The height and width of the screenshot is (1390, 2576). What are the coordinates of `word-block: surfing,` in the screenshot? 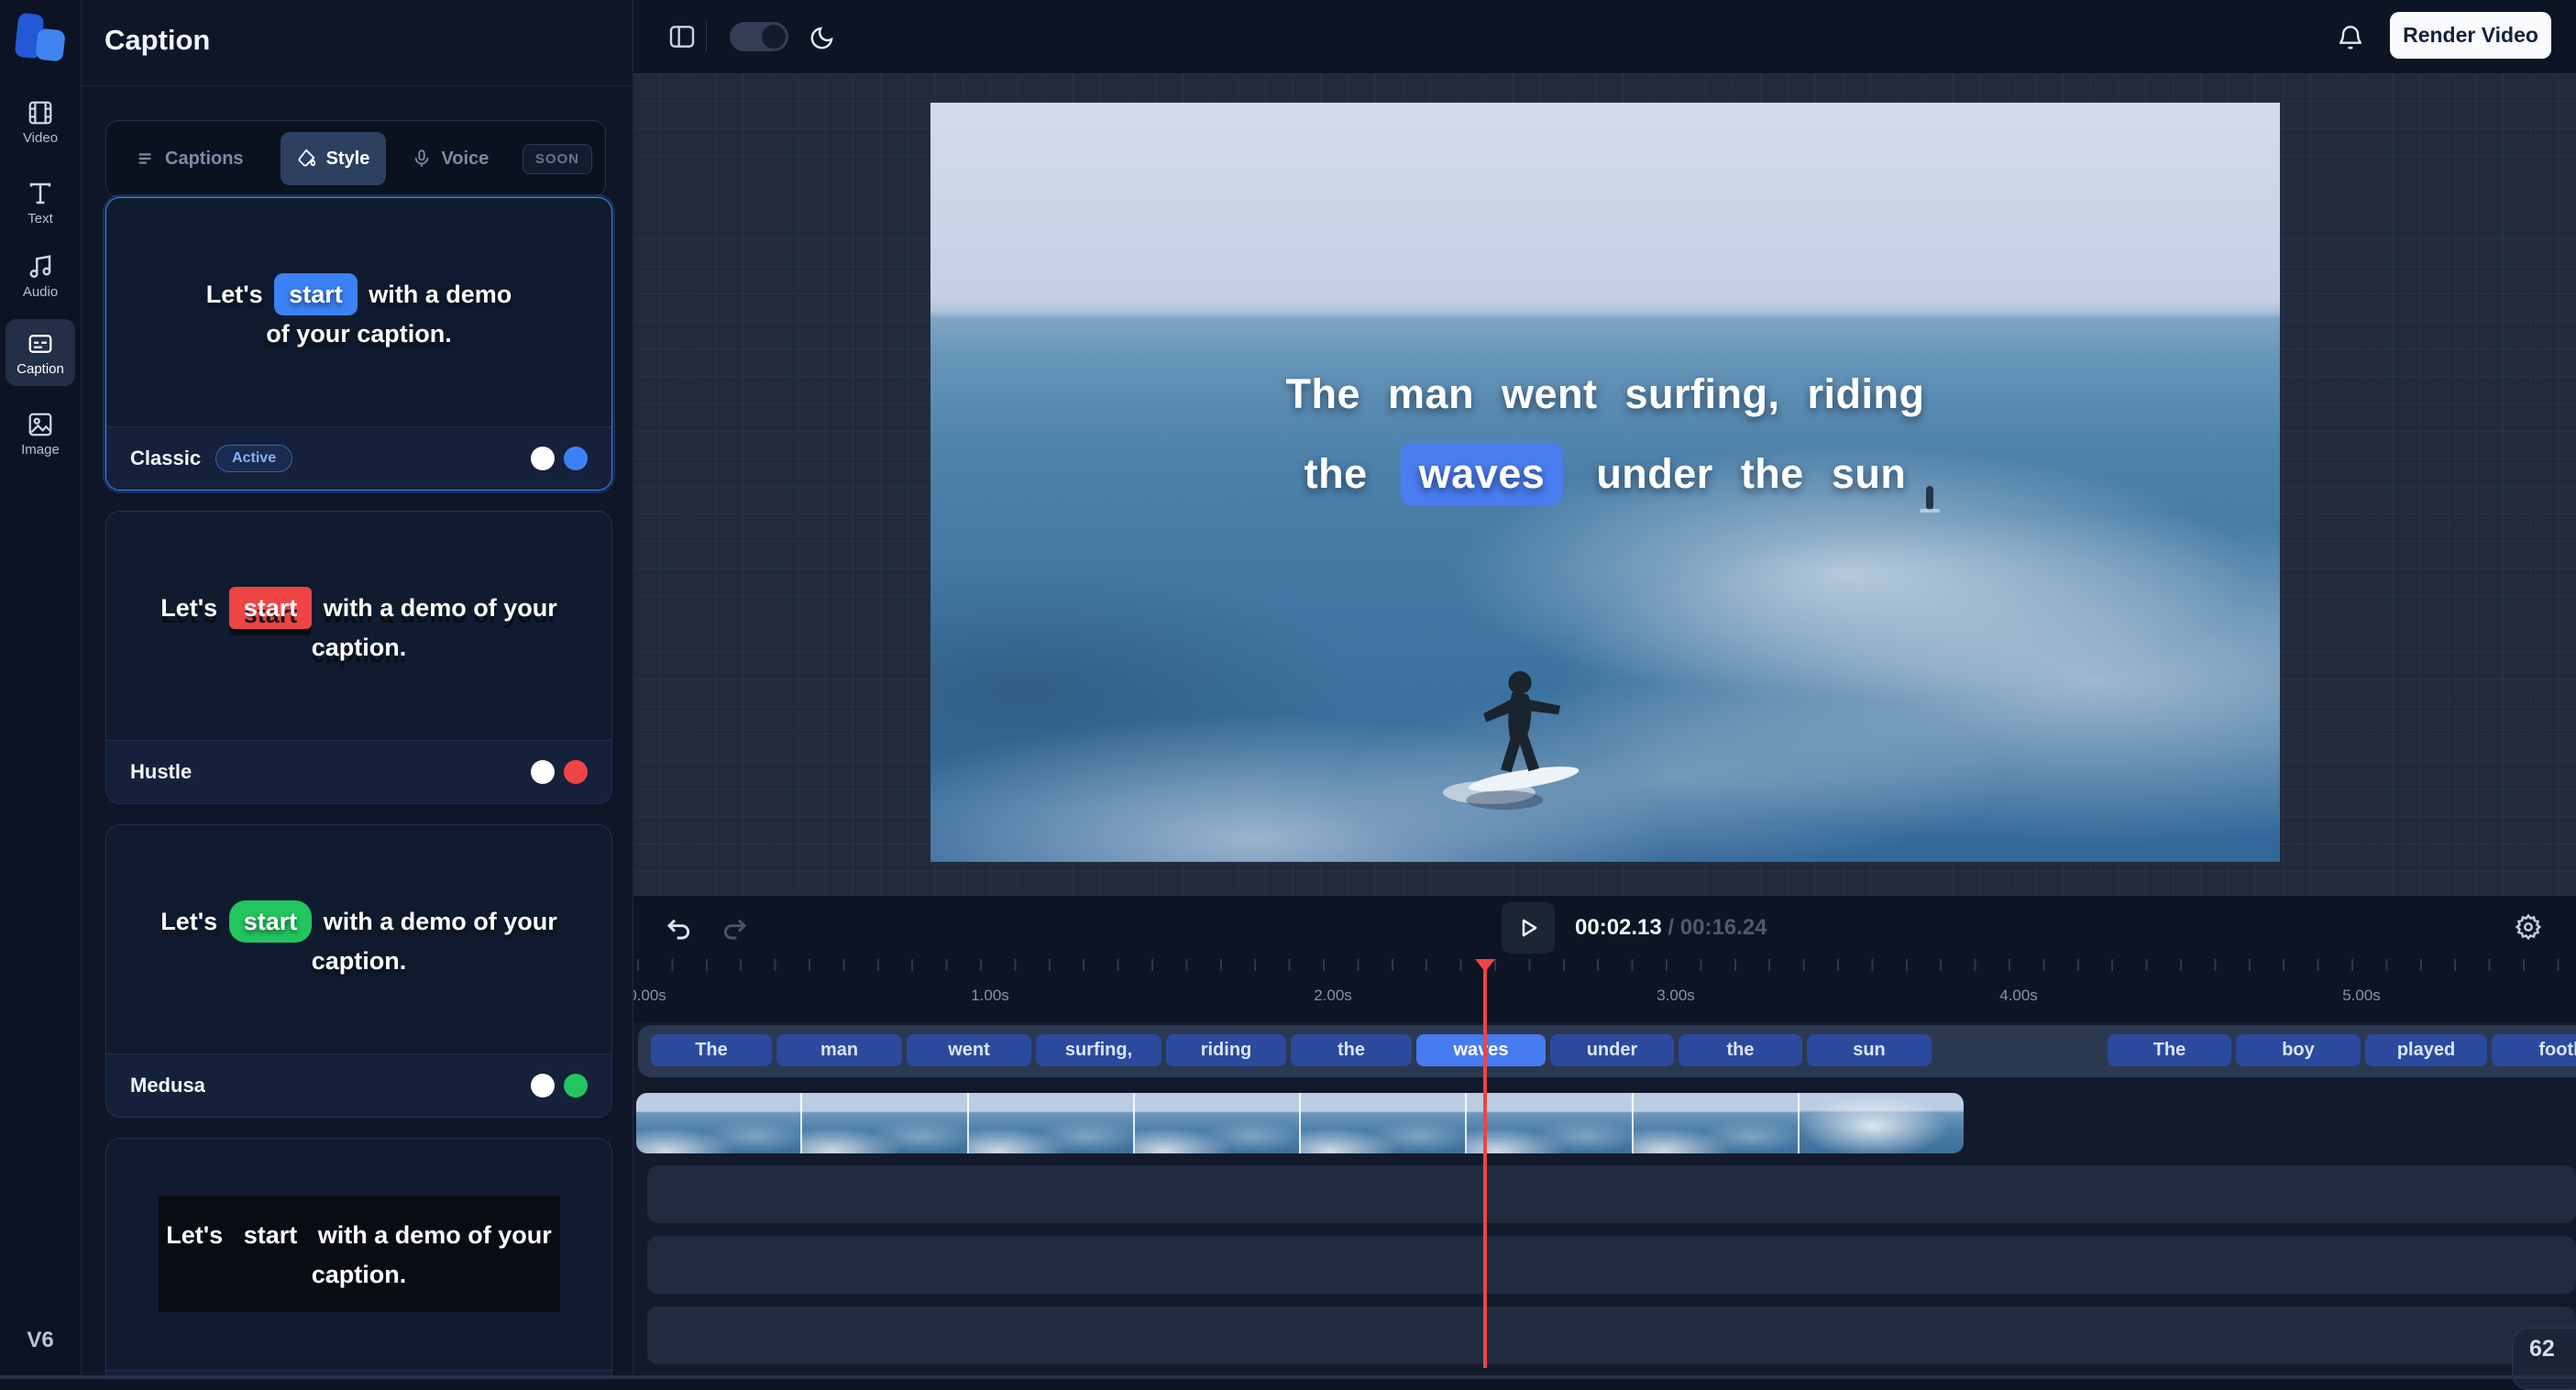 It's located at (1098, 1050).